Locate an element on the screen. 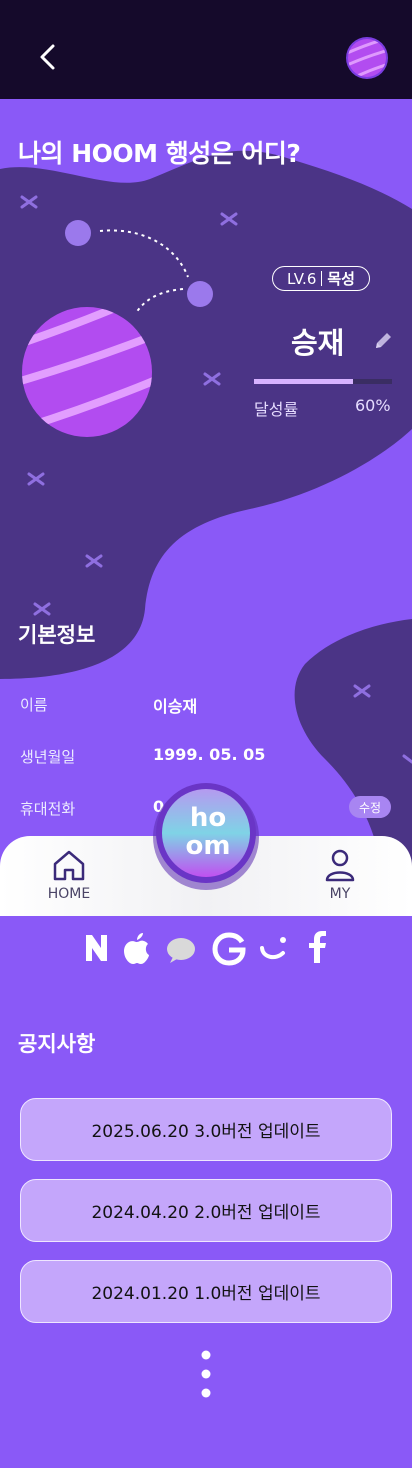  notice-item: 2024.04.20 2.0버전 업데이트 is located at coordinates (206, 1210).